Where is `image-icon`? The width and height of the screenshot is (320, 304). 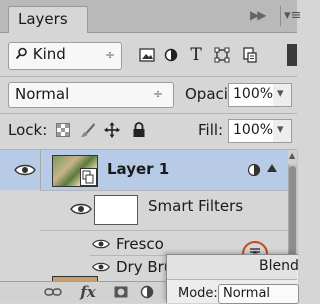 image-icon is located at coordinates (147, 55).